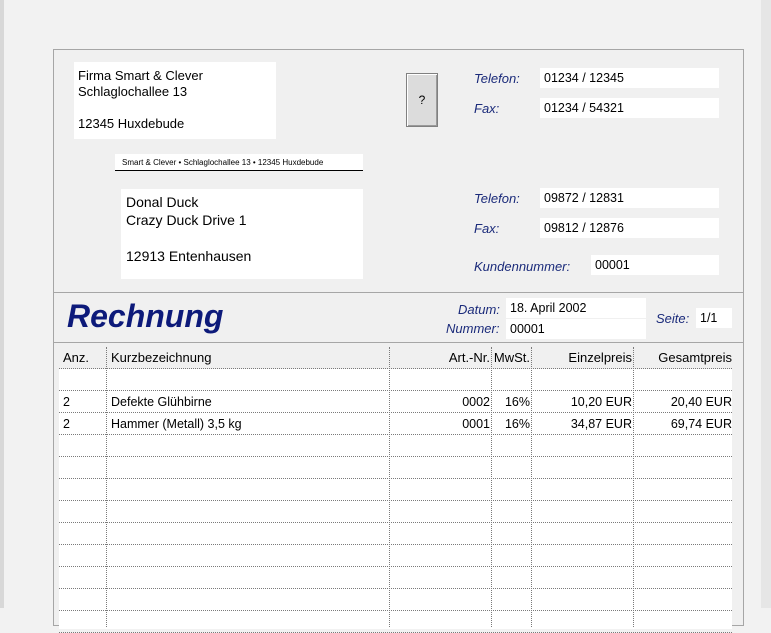 Image resolution: width=771 pixels, height=633 pixels. I want to click on sender-fax-field: 01234 / 54321, so click(629, 108).